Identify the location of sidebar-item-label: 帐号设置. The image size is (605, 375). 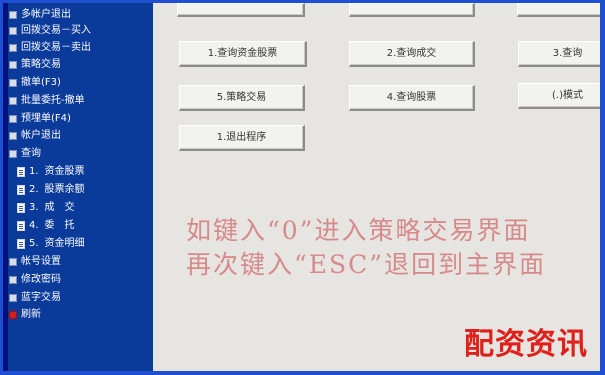
(41, 261).